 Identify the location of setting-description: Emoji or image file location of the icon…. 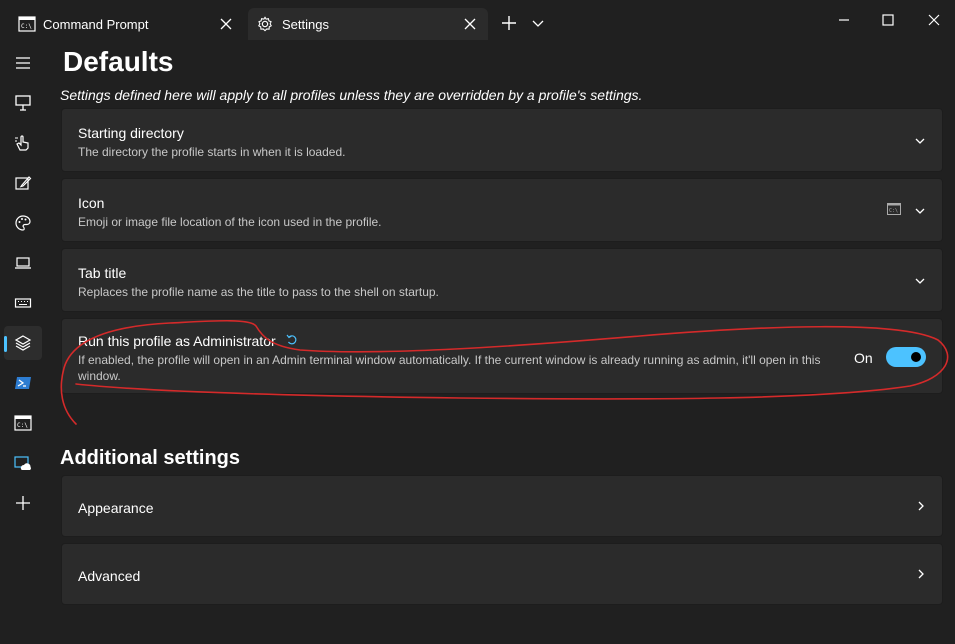
(230, 222).